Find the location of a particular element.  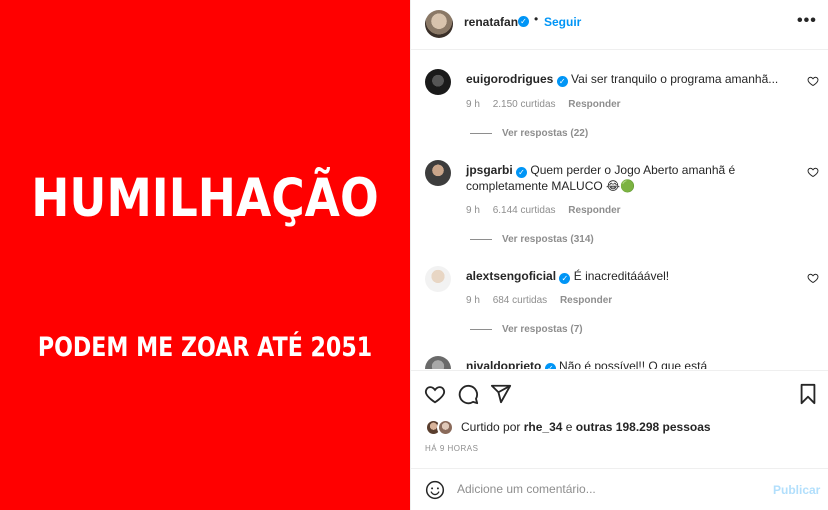

publish-button: Publicar is located at coordinates (796, 490).